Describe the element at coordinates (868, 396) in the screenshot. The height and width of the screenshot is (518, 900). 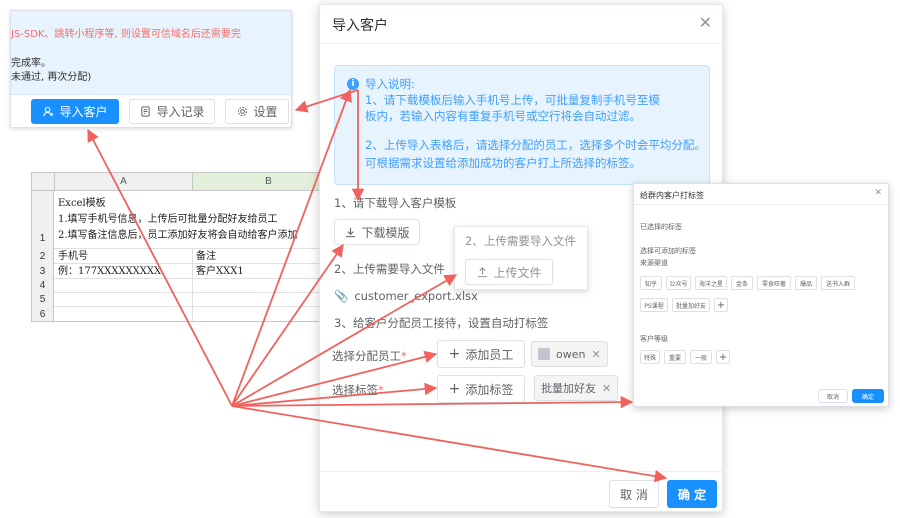
I see `tag-dialog-confirm-button: 确定` at that location.